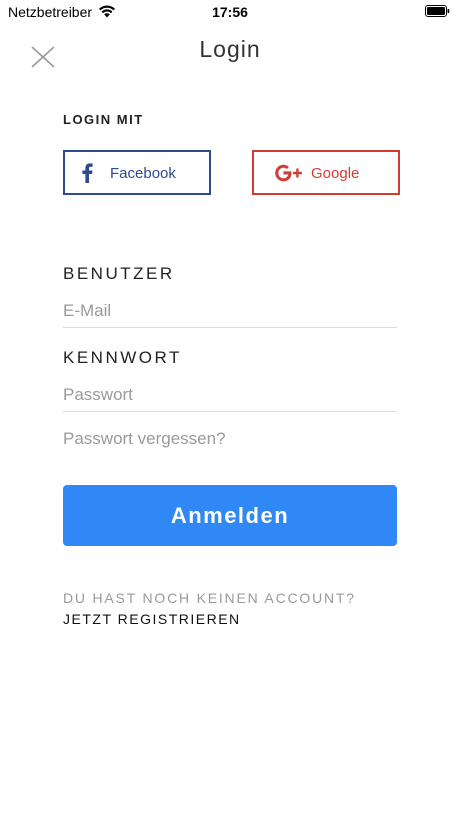  What do you see at coordinates (119, 273) in the screenshot?
I see `username-label: BENUTZER` at bounding box center [119, 273].